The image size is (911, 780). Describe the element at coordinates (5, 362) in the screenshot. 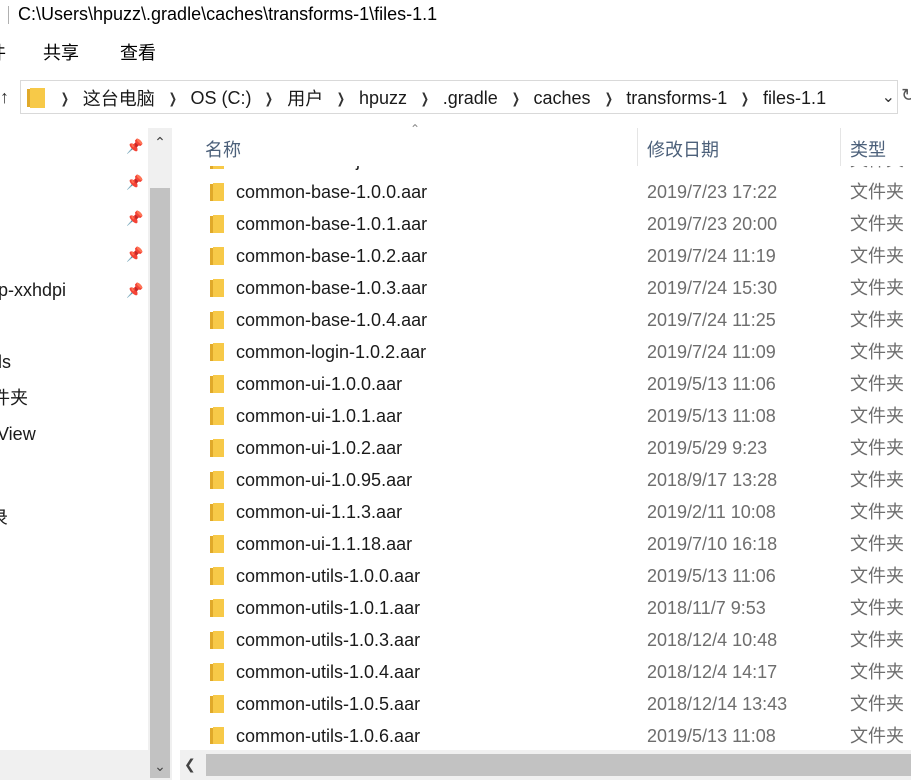

I see `nav-item: ls` at that location.